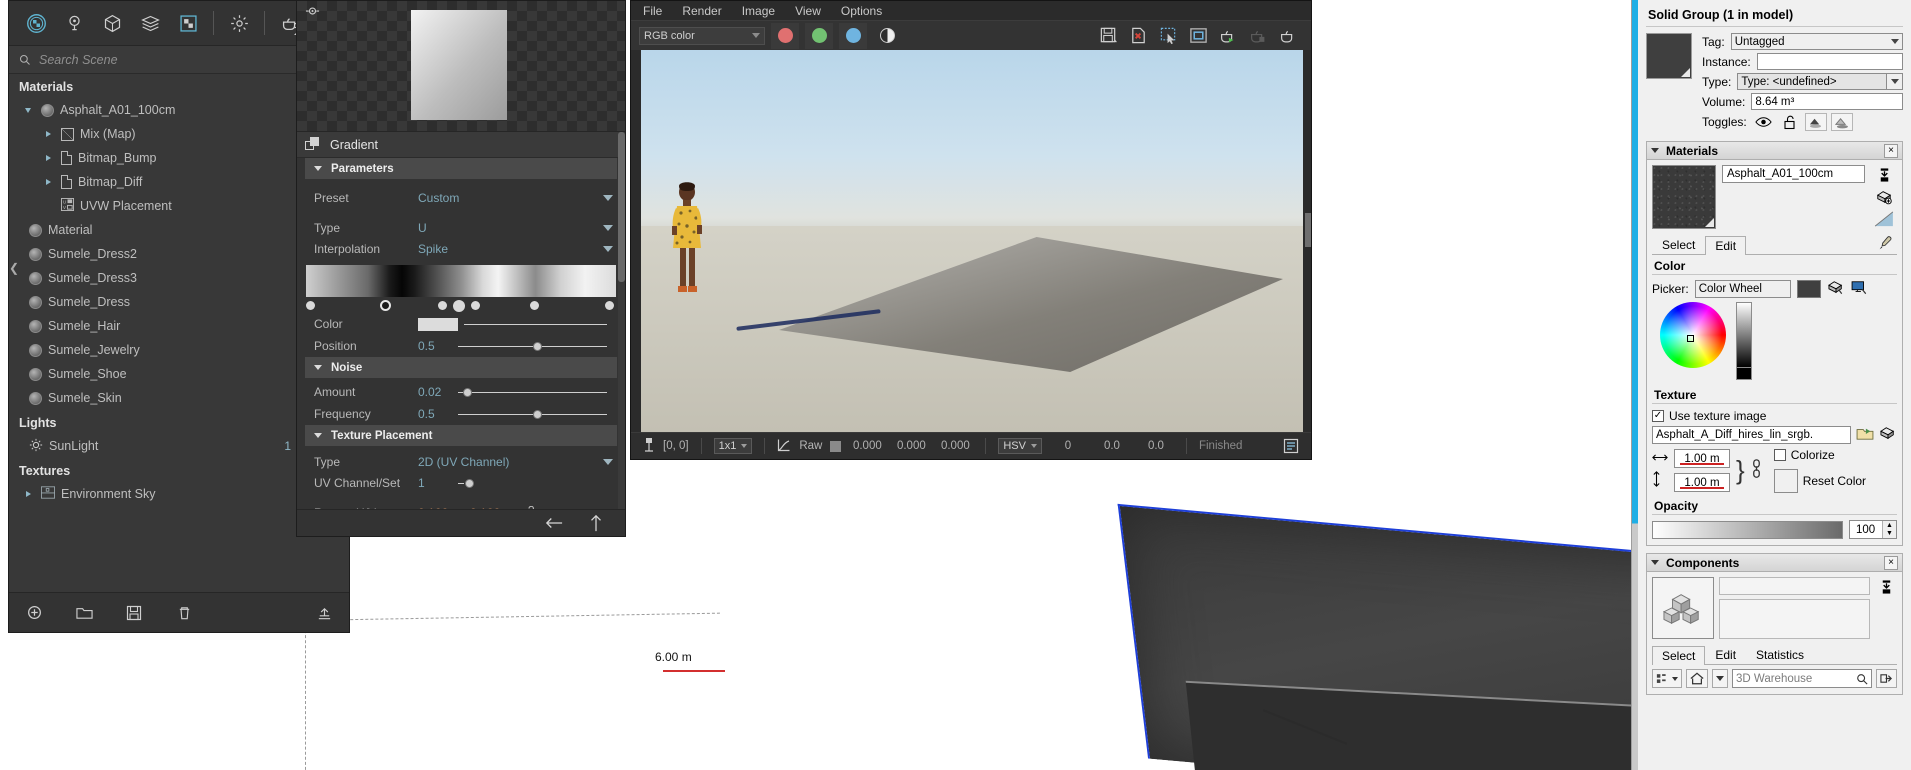 The width and height of the screenshot is (1911, 770). I want to click on browse-texture-icon, so click(1865, 435).